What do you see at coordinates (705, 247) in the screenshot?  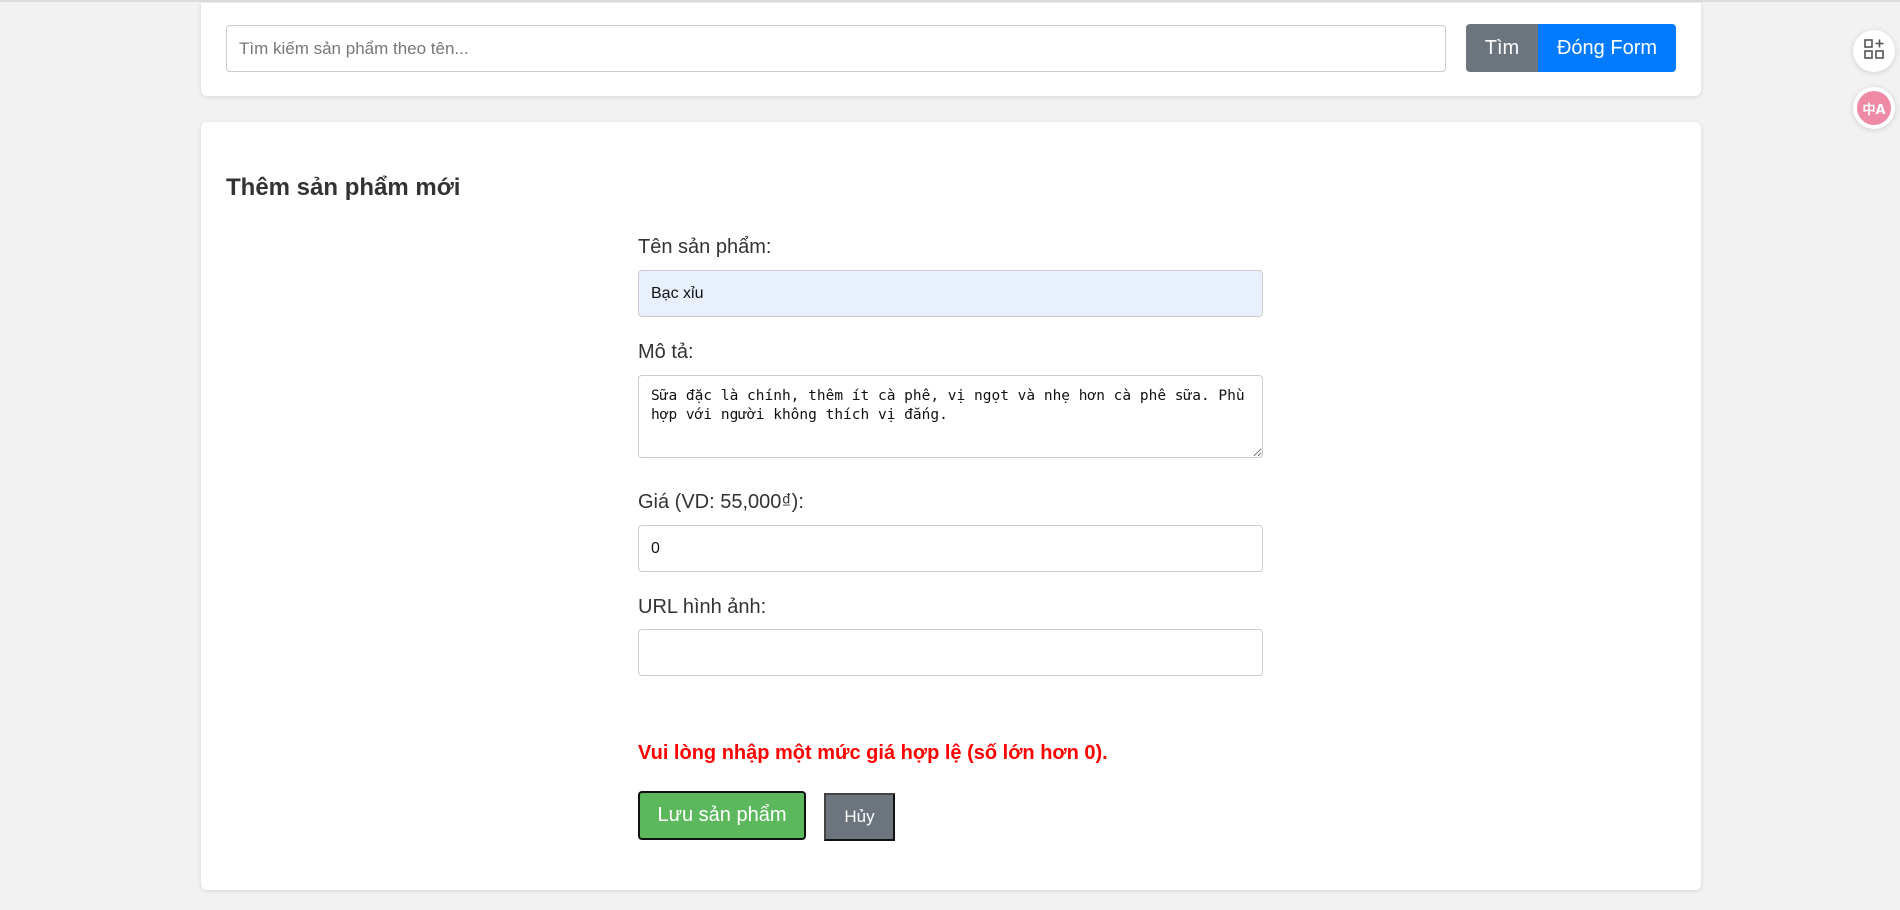 I see `product-name-label: Tên sản phẩm:` at bounding box center [705, 247].